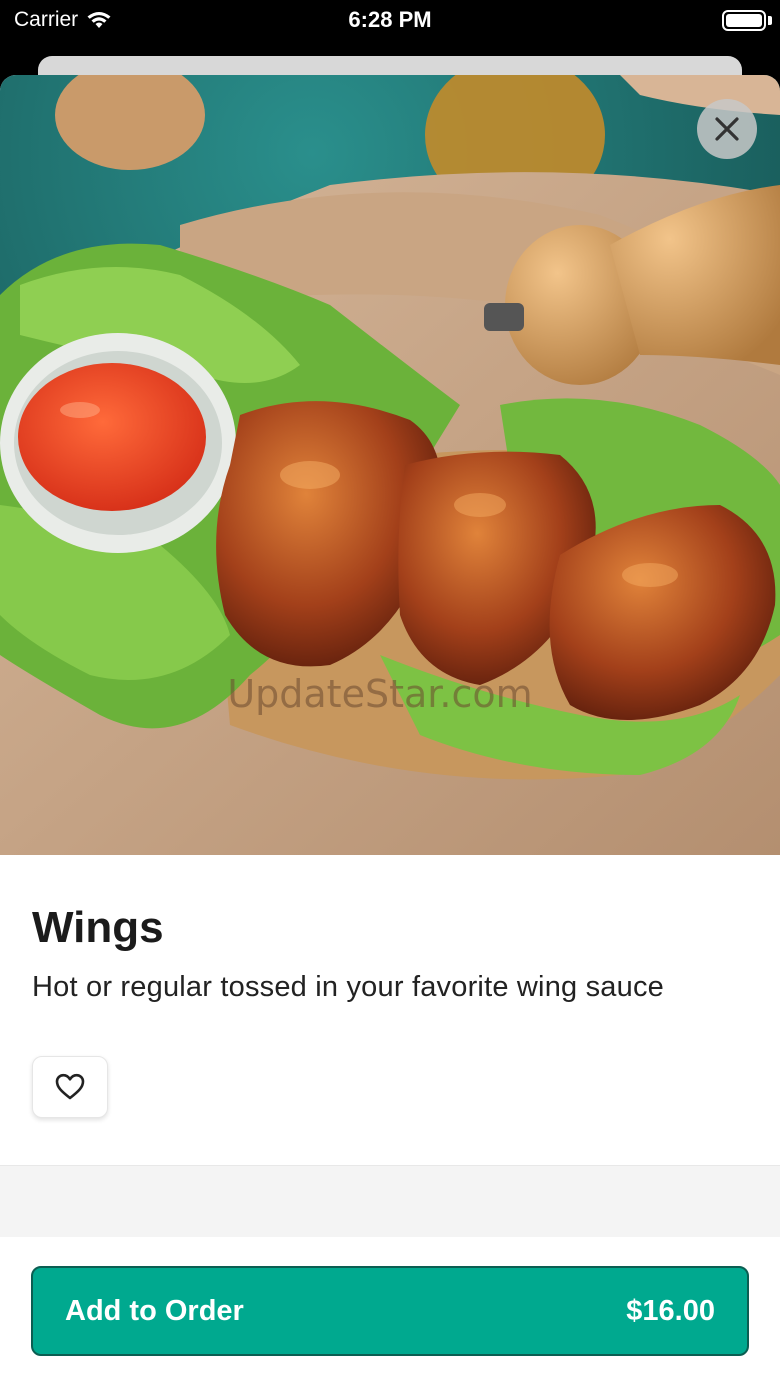  I want to click on add-to-order-button: Add to Order $16.00, so click(390, 1311).